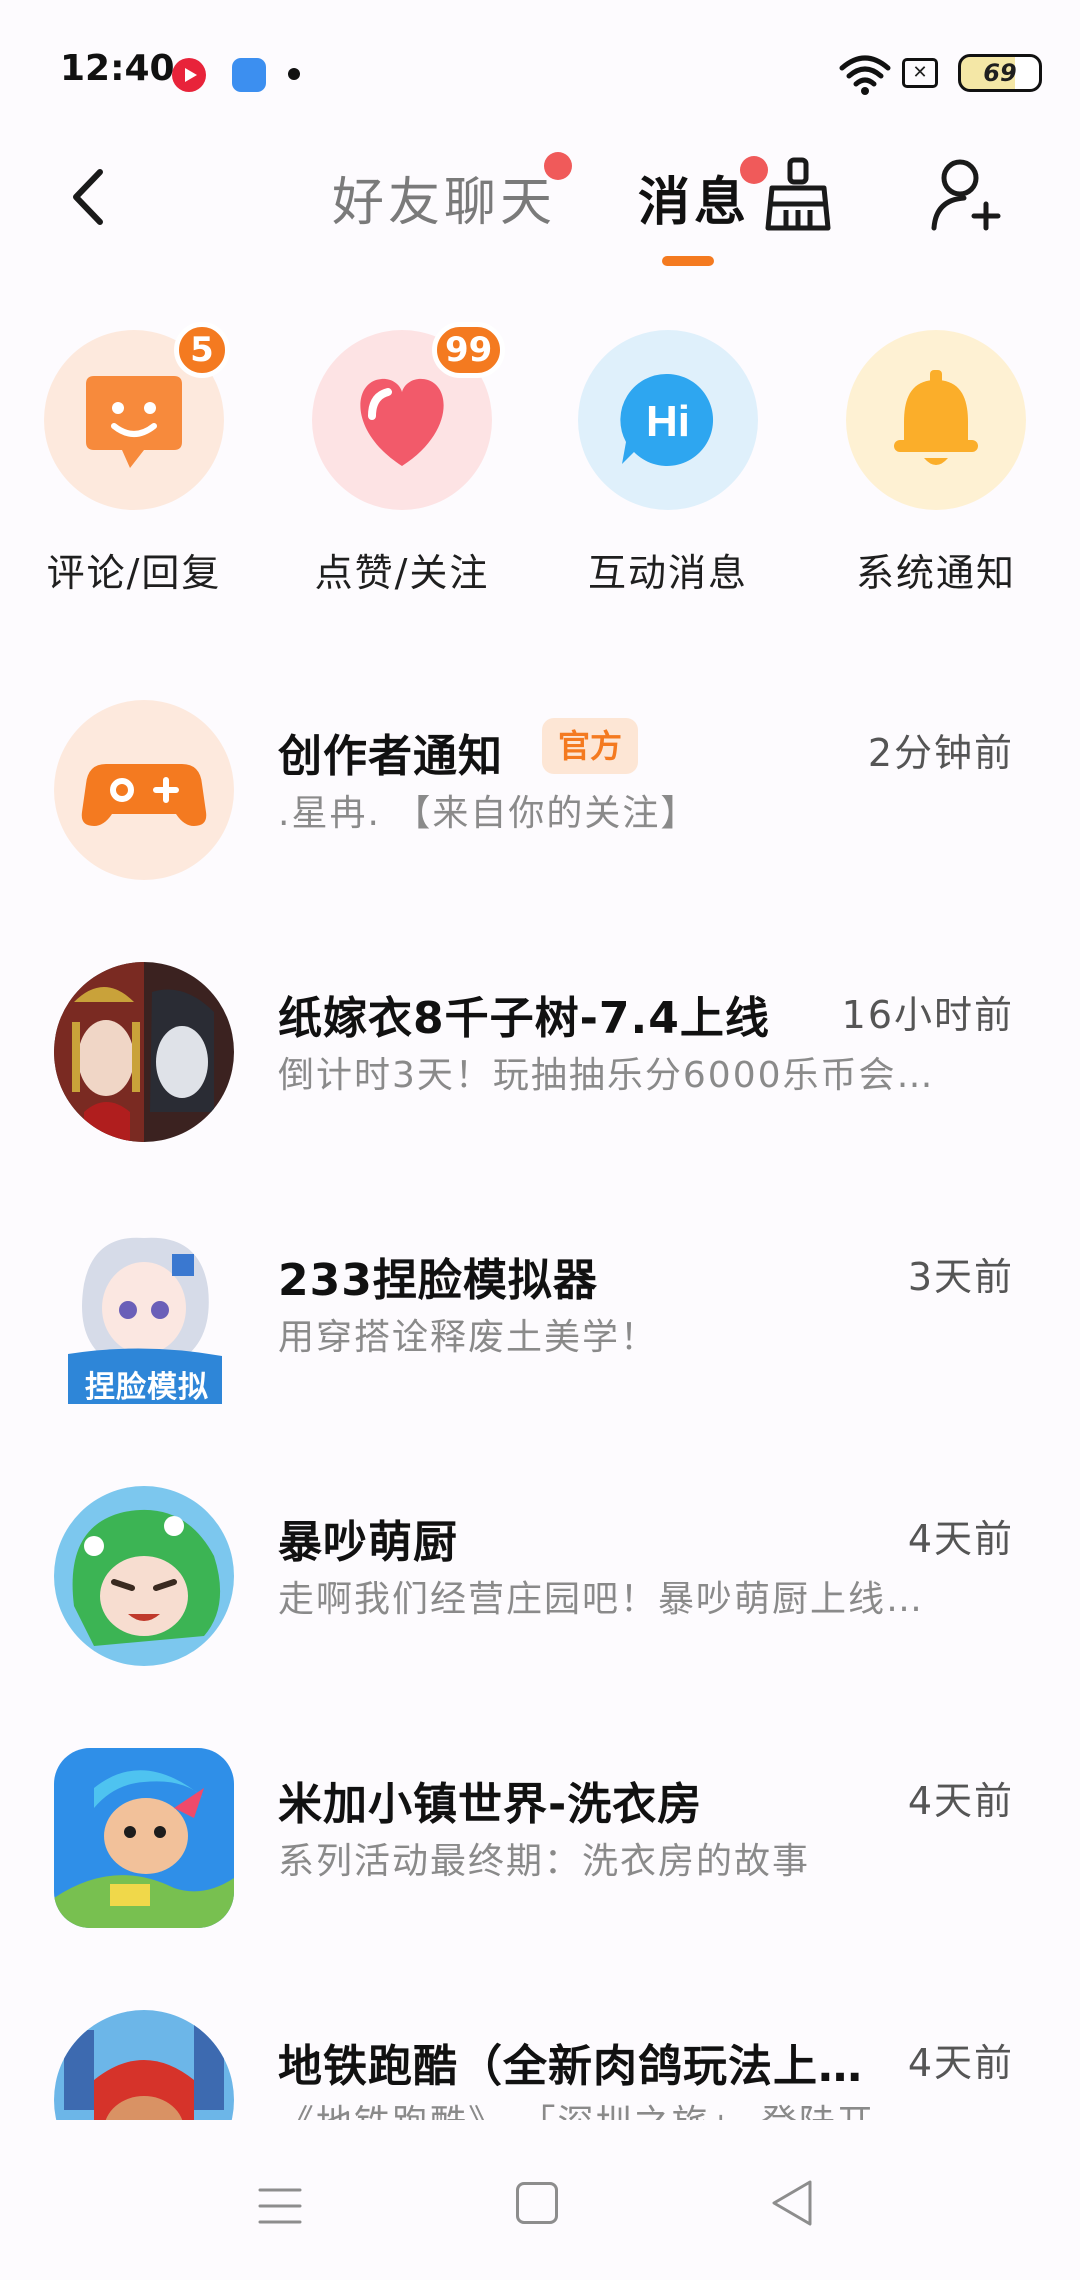 Image resolution: width=1080 pixels, height=2280 pixels. I want to click on unread-dot, so click(558, 166).